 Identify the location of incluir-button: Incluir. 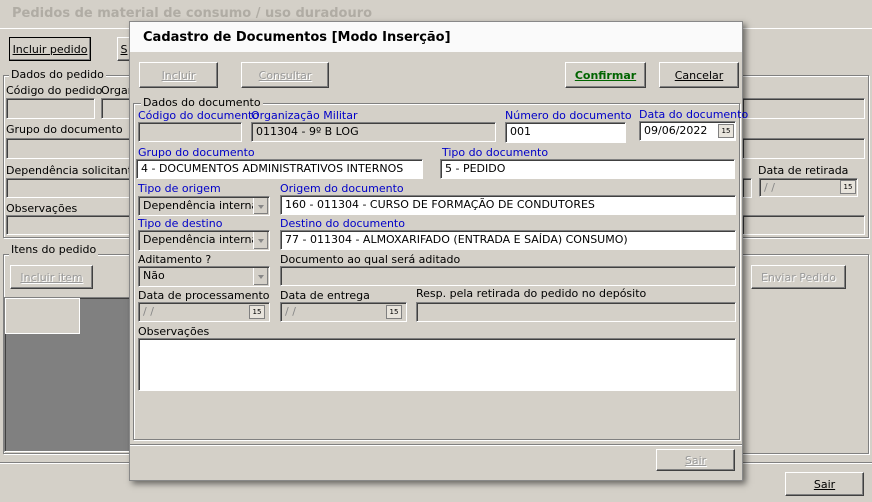
(178, 75).